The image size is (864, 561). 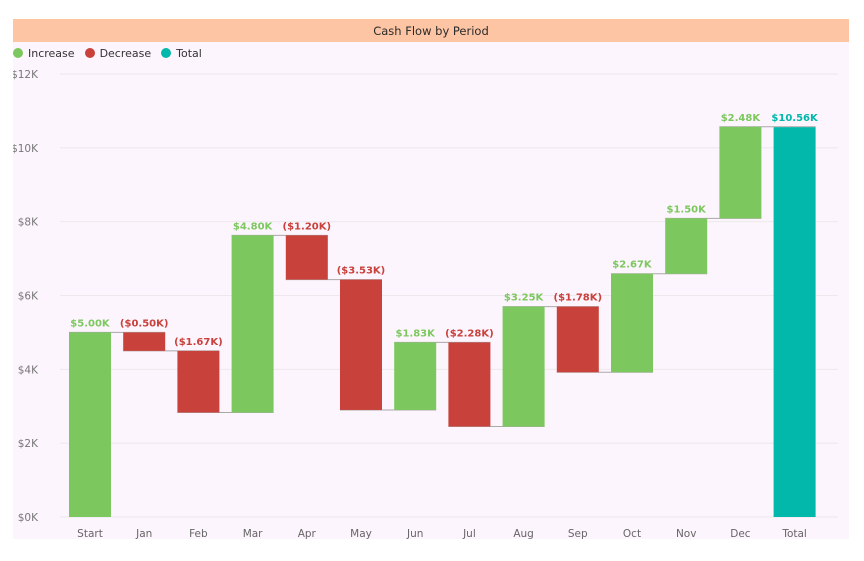 I want to click on data-label-sep: ($1.78K), so click(x=578, y=298).